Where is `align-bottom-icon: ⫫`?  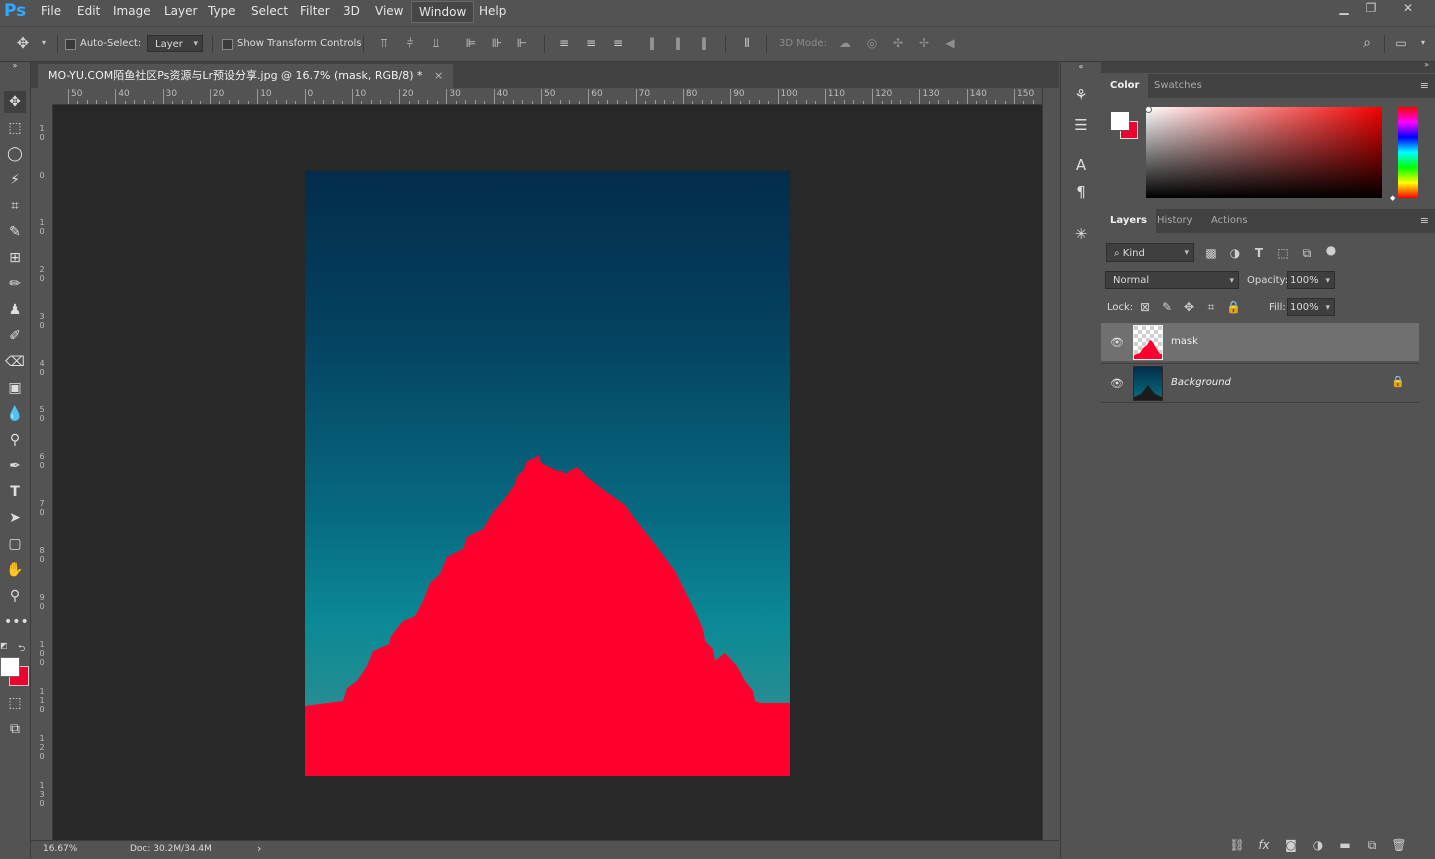 align-bottom-icon: ⫫ is located at coordinates (436, 43).